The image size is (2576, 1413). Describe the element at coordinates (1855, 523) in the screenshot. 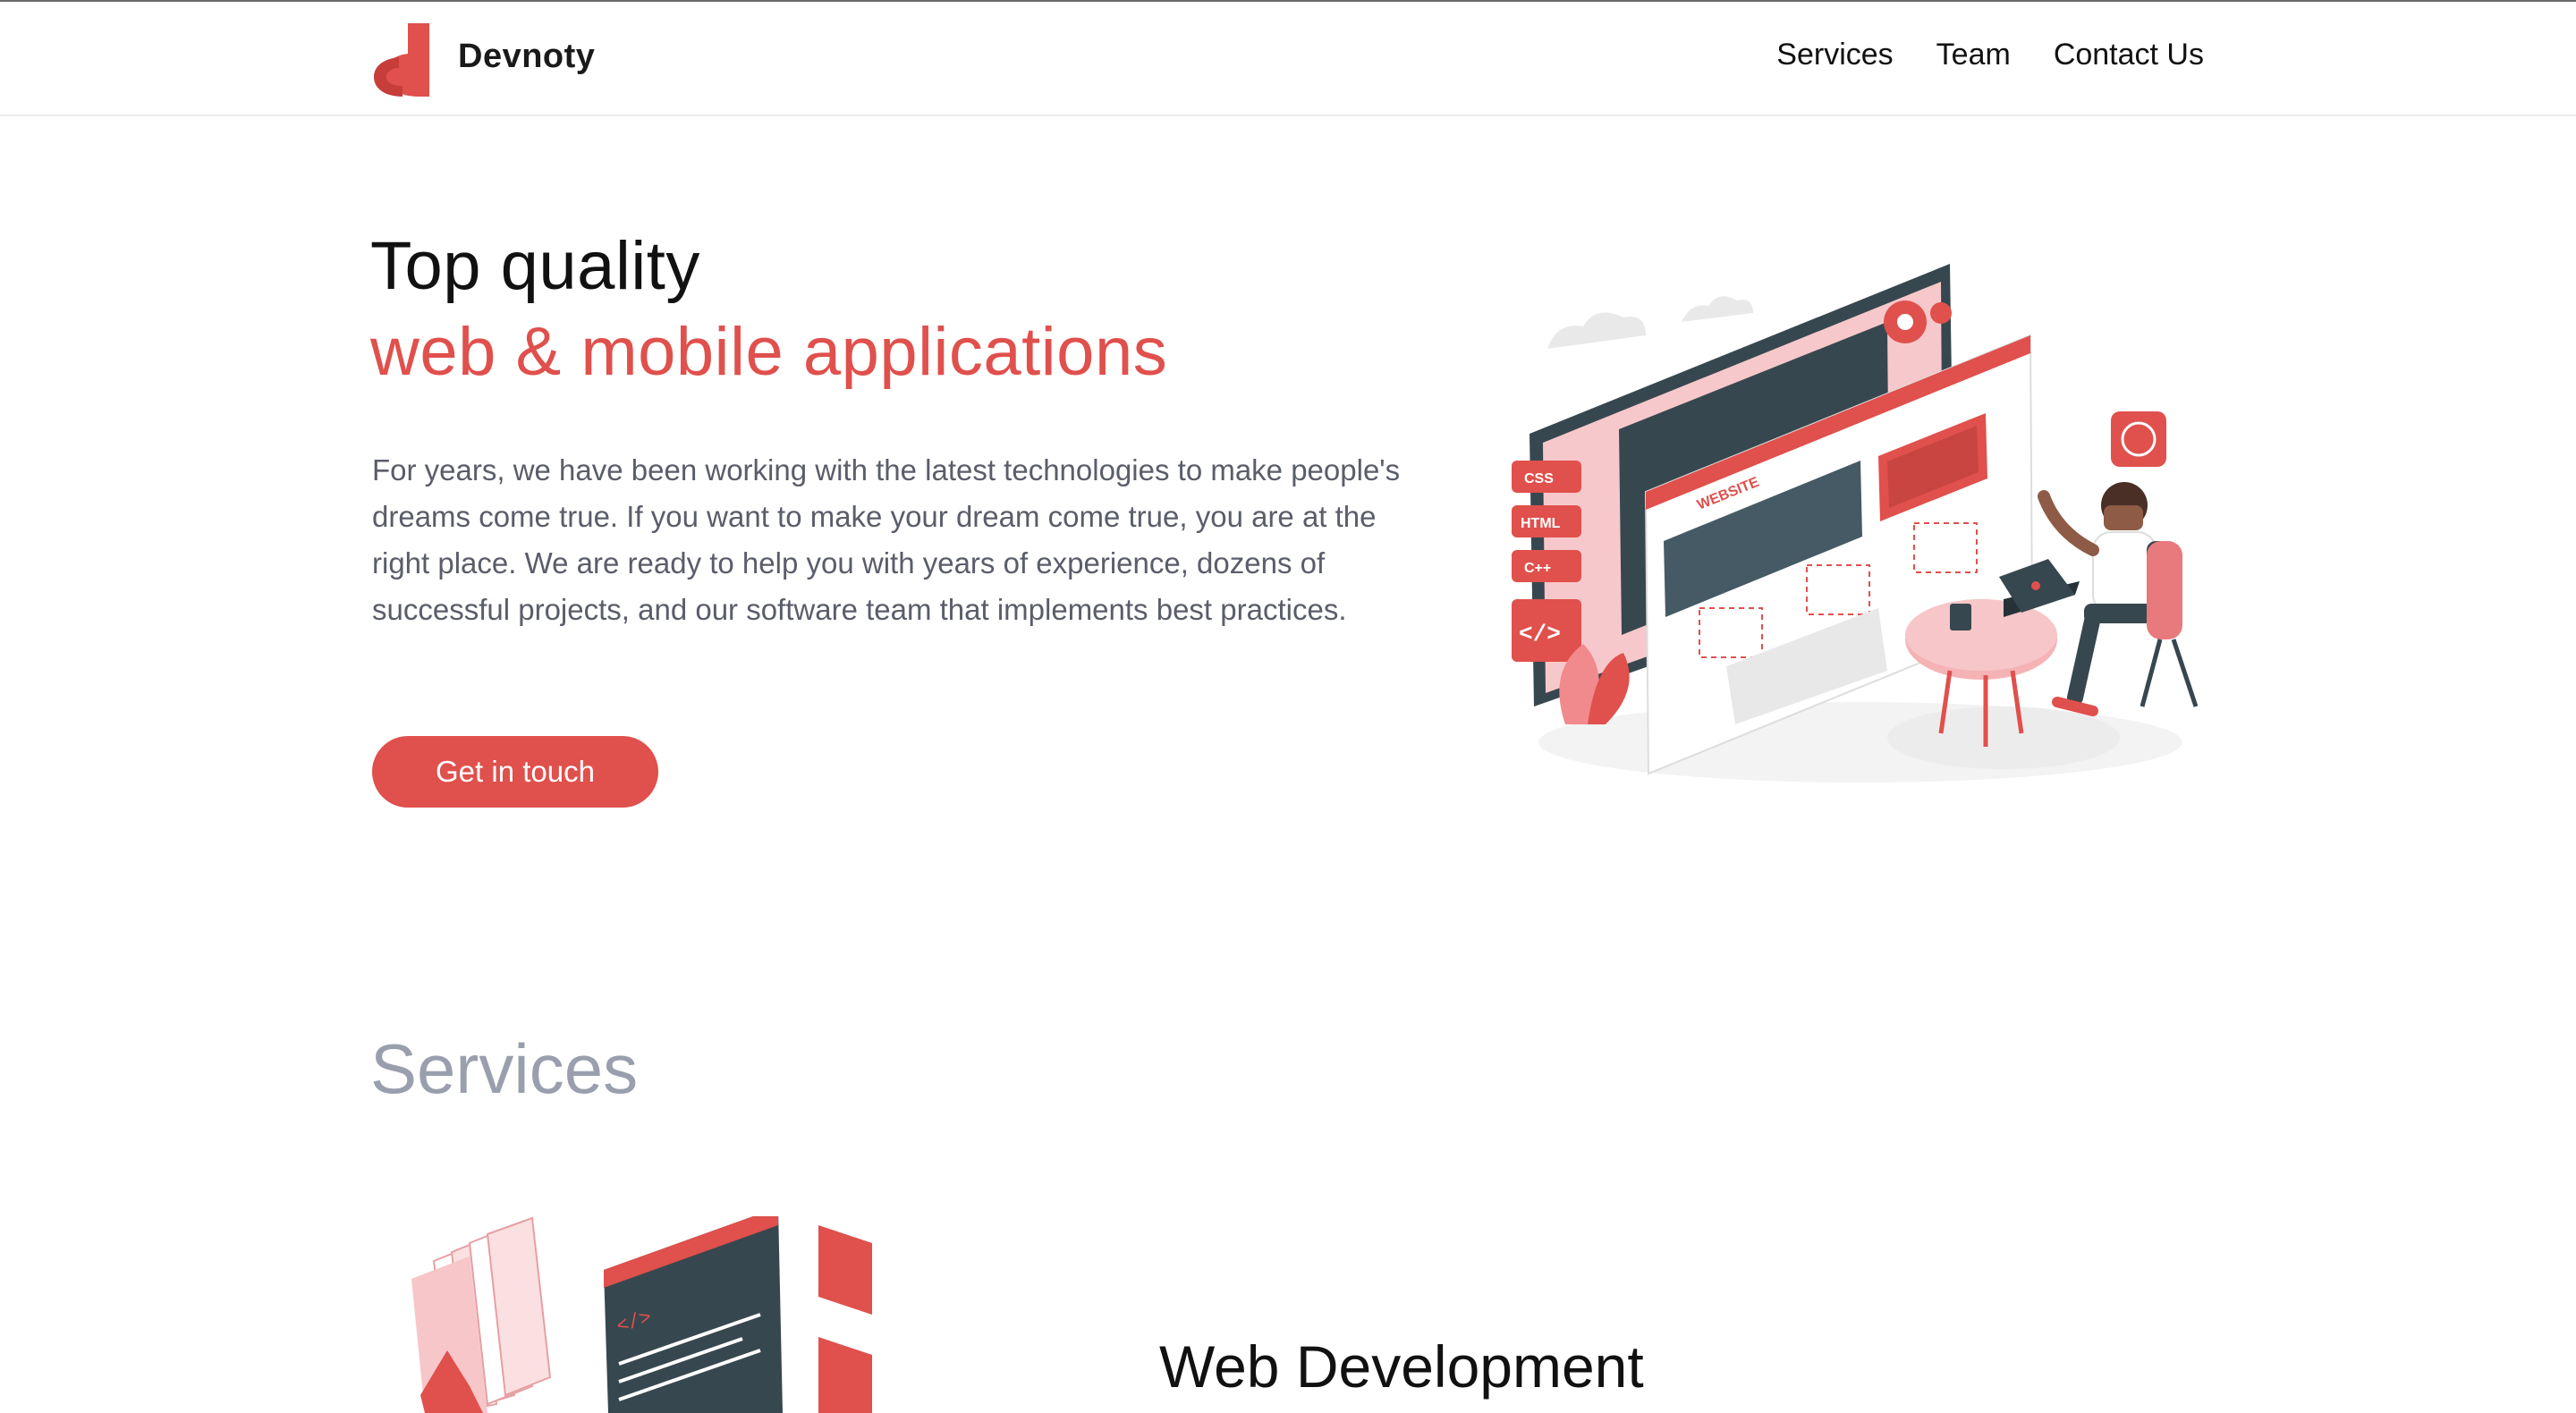

I see `web-development-illustration: WEBSITE CSS HTML C++ </>` at that location.